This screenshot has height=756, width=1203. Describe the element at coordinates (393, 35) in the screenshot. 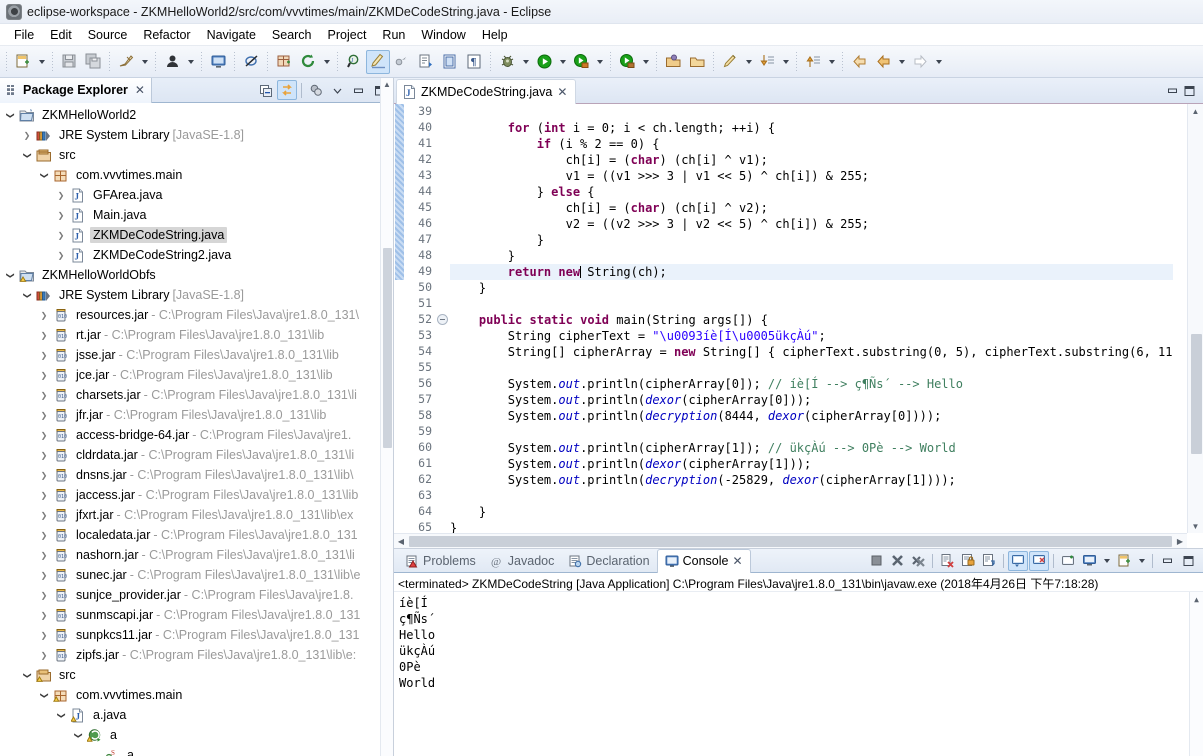

I see `menu-run: Run` at that location.